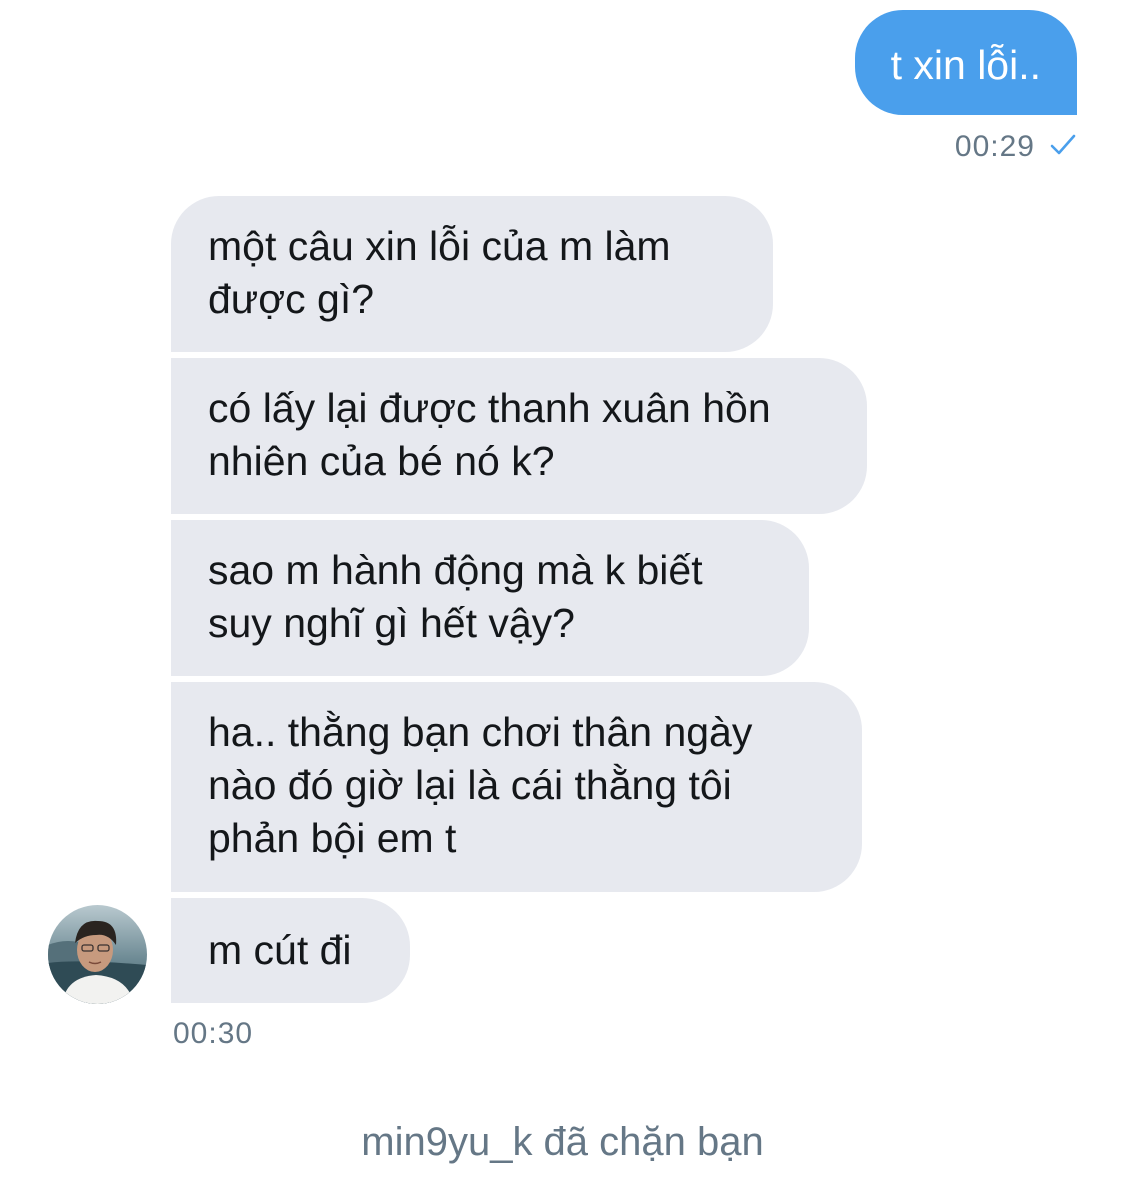 This screenshot has height=1191, width=1125. Describe the element at coordinates (994, 146) in the screenshot. I see `outgoing-time: 00:29` at that location.